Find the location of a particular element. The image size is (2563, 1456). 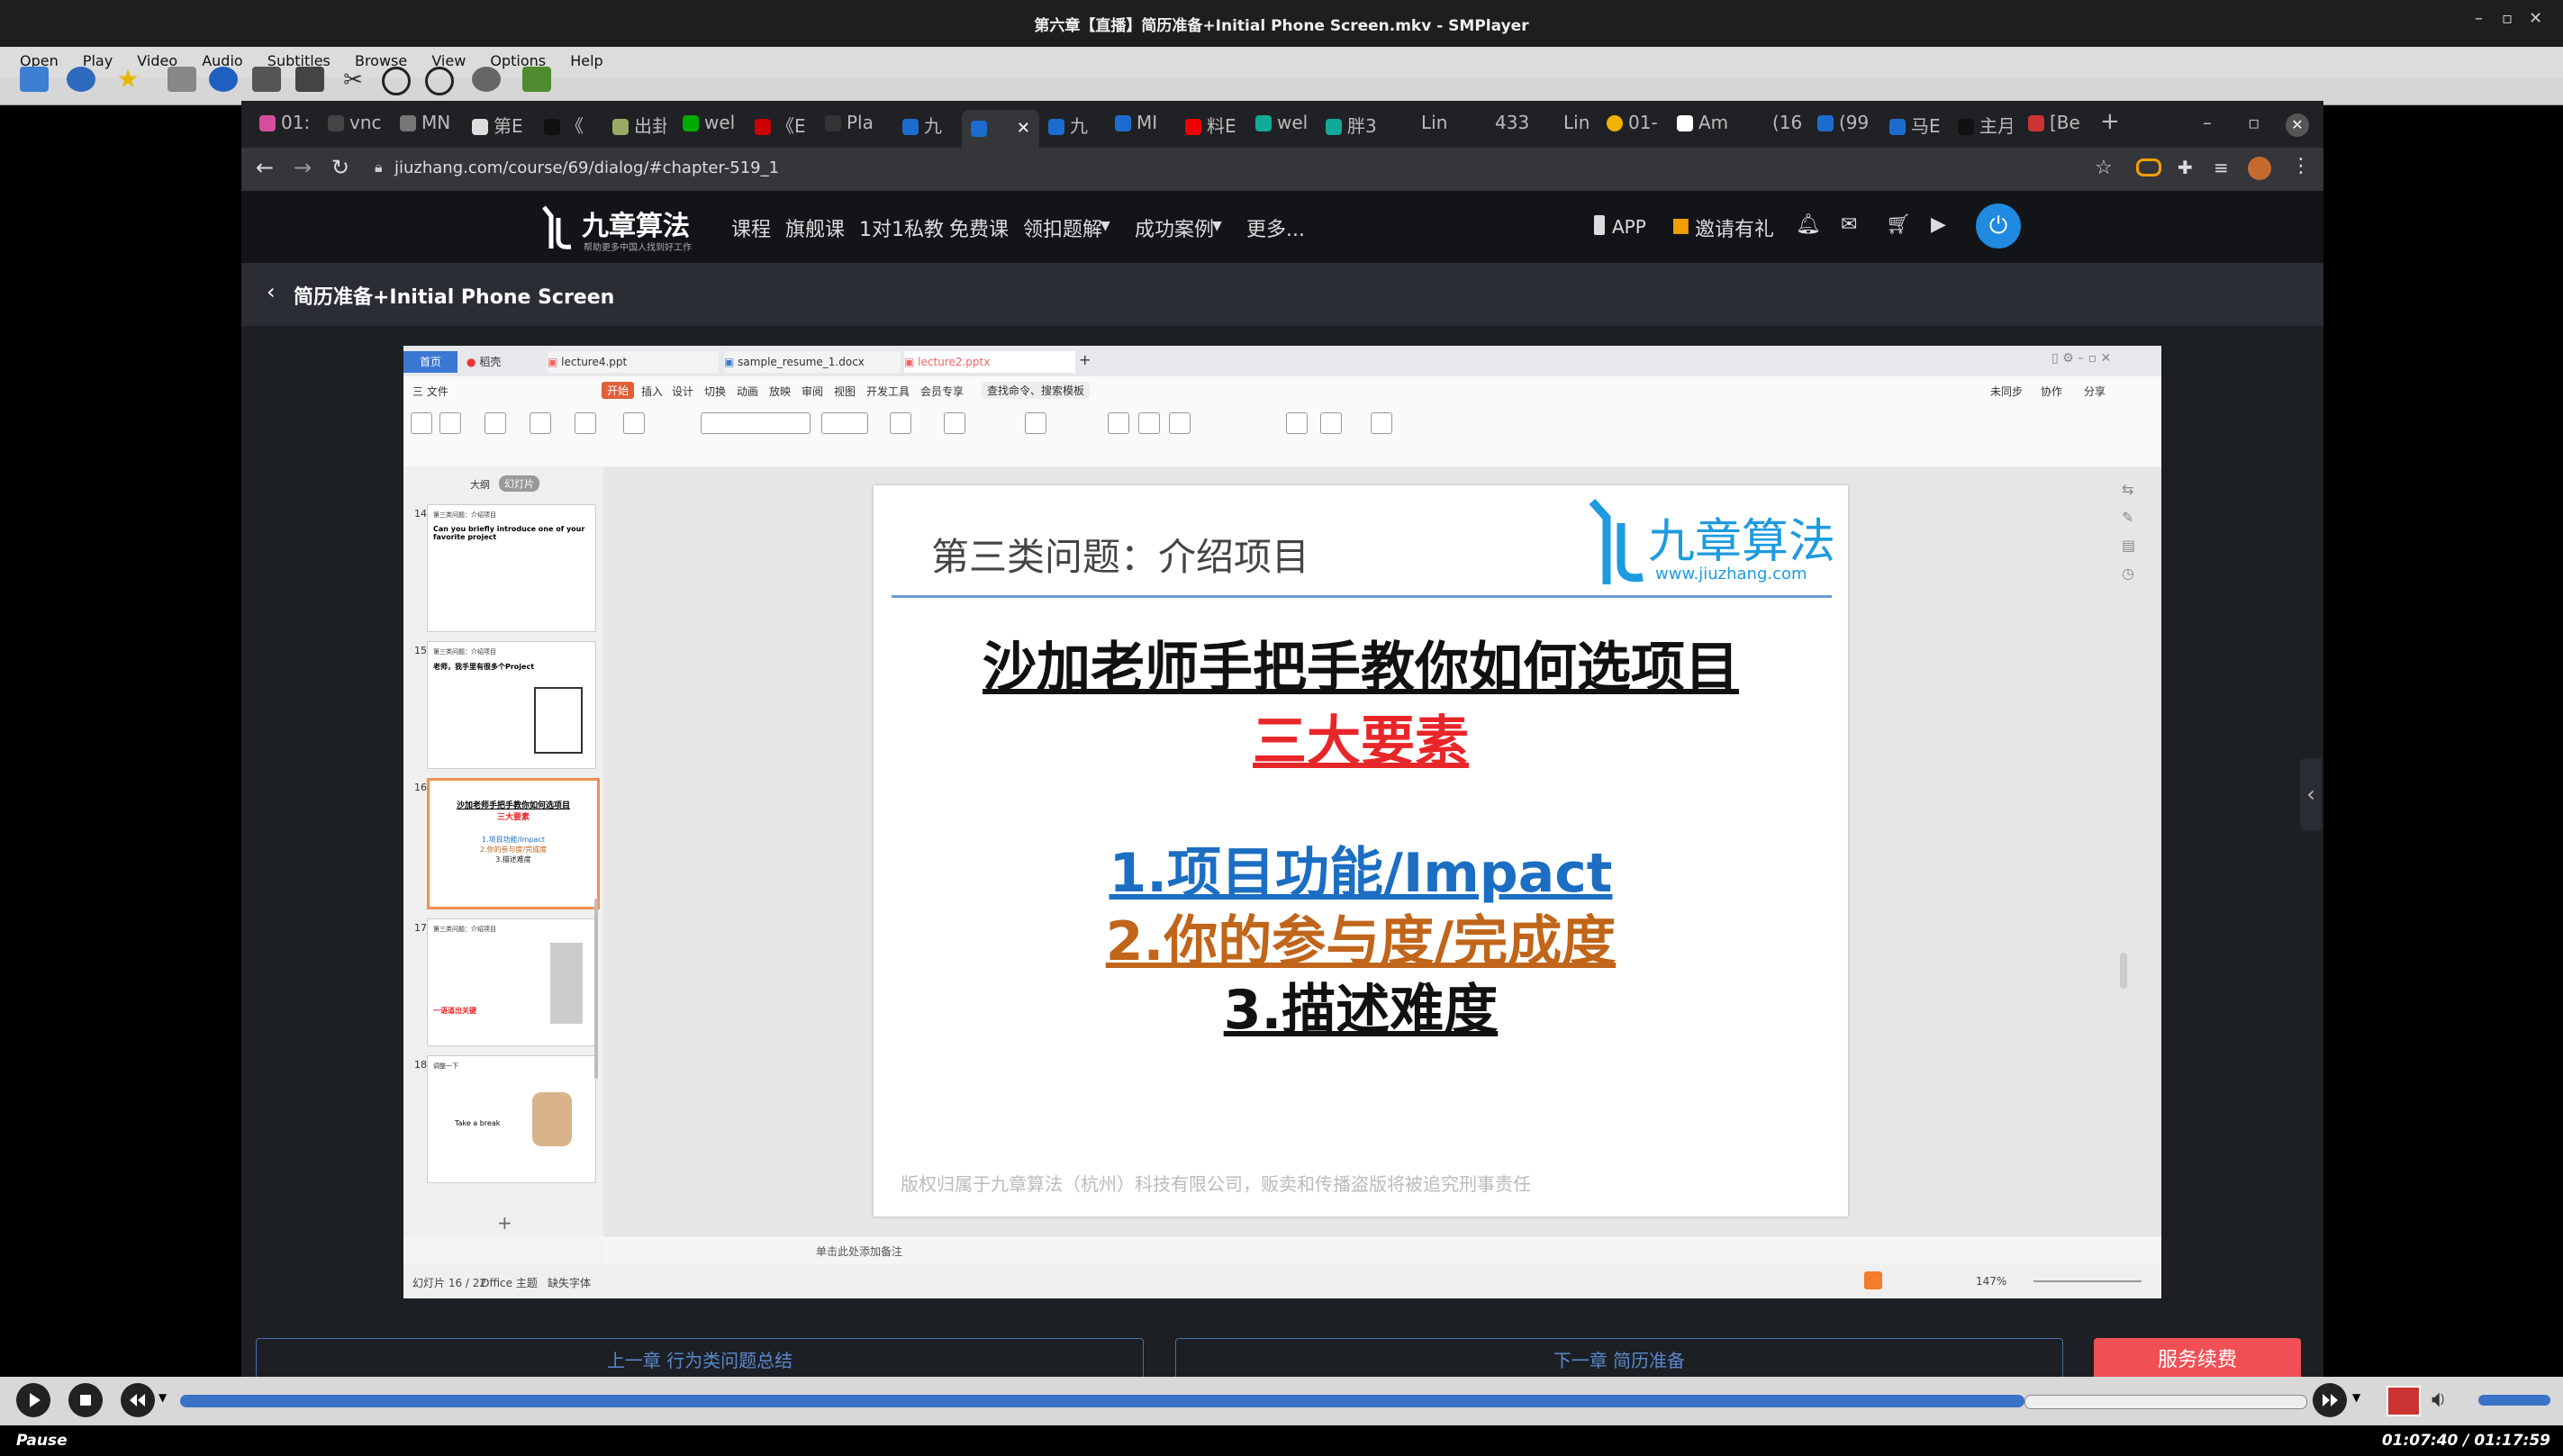

tab-8: Pla is located at coordinates (856, 126).